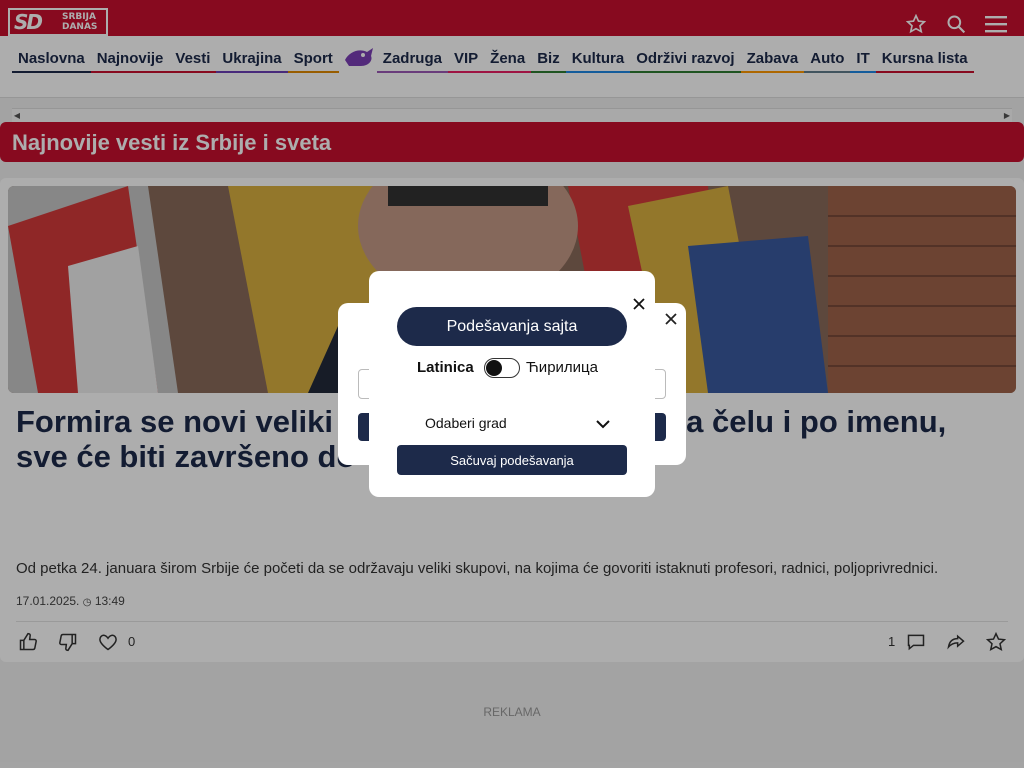  I want to click on script-latin-label: Latinica, so click(445, 367).